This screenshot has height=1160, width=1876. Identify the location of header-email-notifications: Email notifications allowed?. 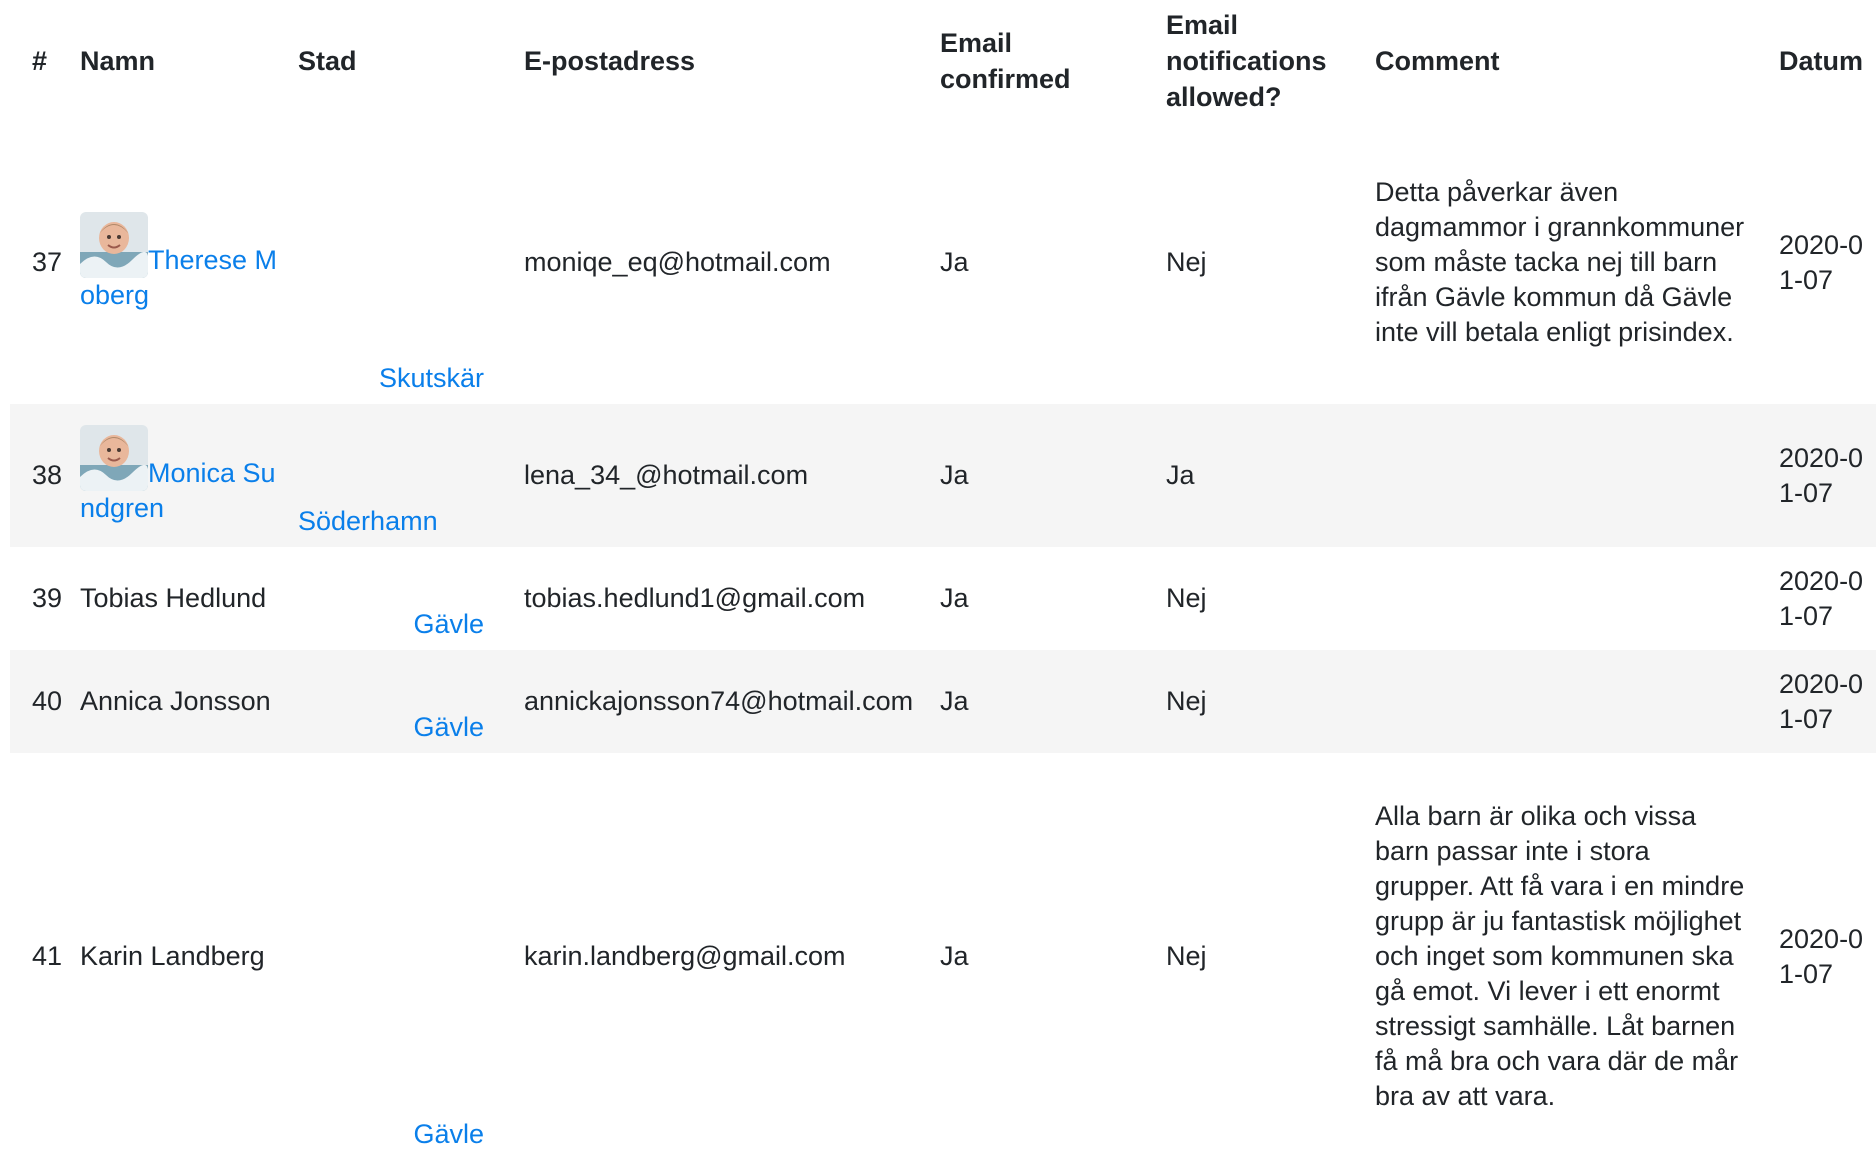
(1246, 60).